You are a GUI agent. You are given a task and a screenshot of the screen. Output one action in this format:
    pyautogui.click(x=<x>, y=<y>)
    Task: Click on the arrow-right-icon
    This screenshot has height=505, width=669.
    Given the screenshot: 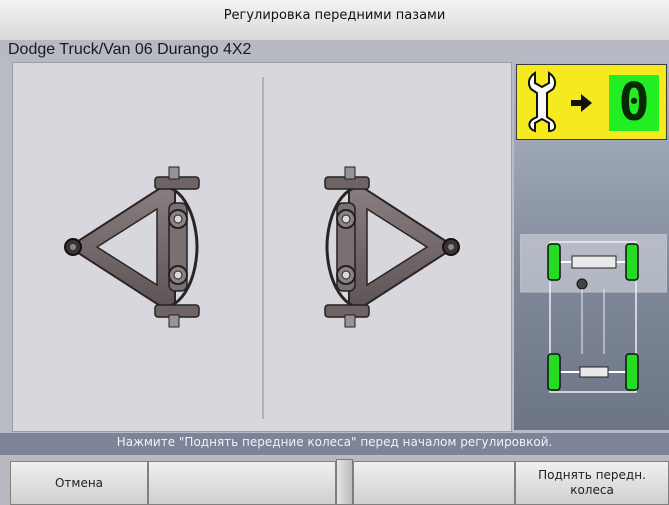 What is the action you would take?
    pyautogui.click(x=581, y=103)
    